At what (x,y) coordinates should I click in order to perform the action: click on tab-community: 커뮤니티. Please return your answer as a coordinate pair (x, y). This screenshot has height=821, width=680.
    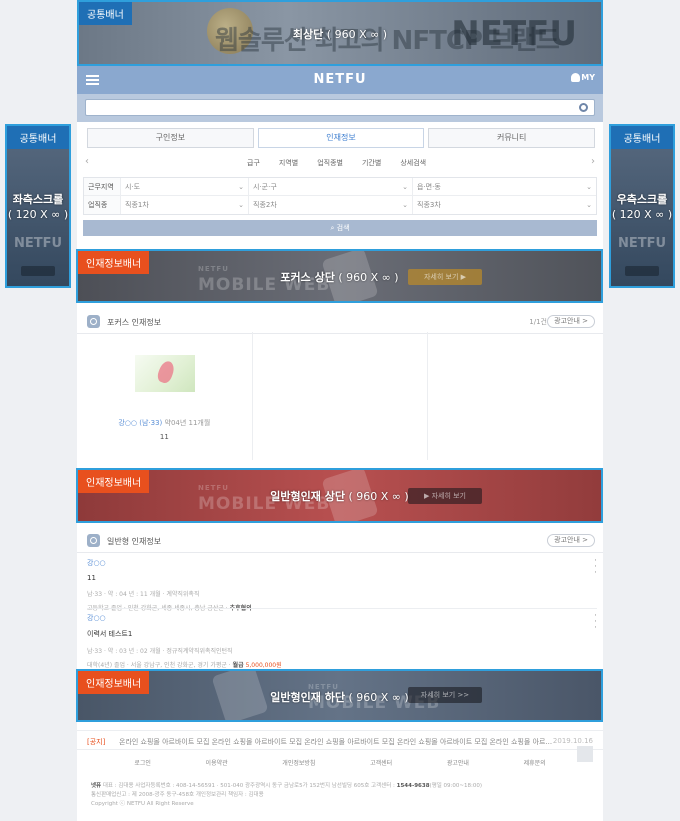
    Looking at the image, I should click on (512, 138).